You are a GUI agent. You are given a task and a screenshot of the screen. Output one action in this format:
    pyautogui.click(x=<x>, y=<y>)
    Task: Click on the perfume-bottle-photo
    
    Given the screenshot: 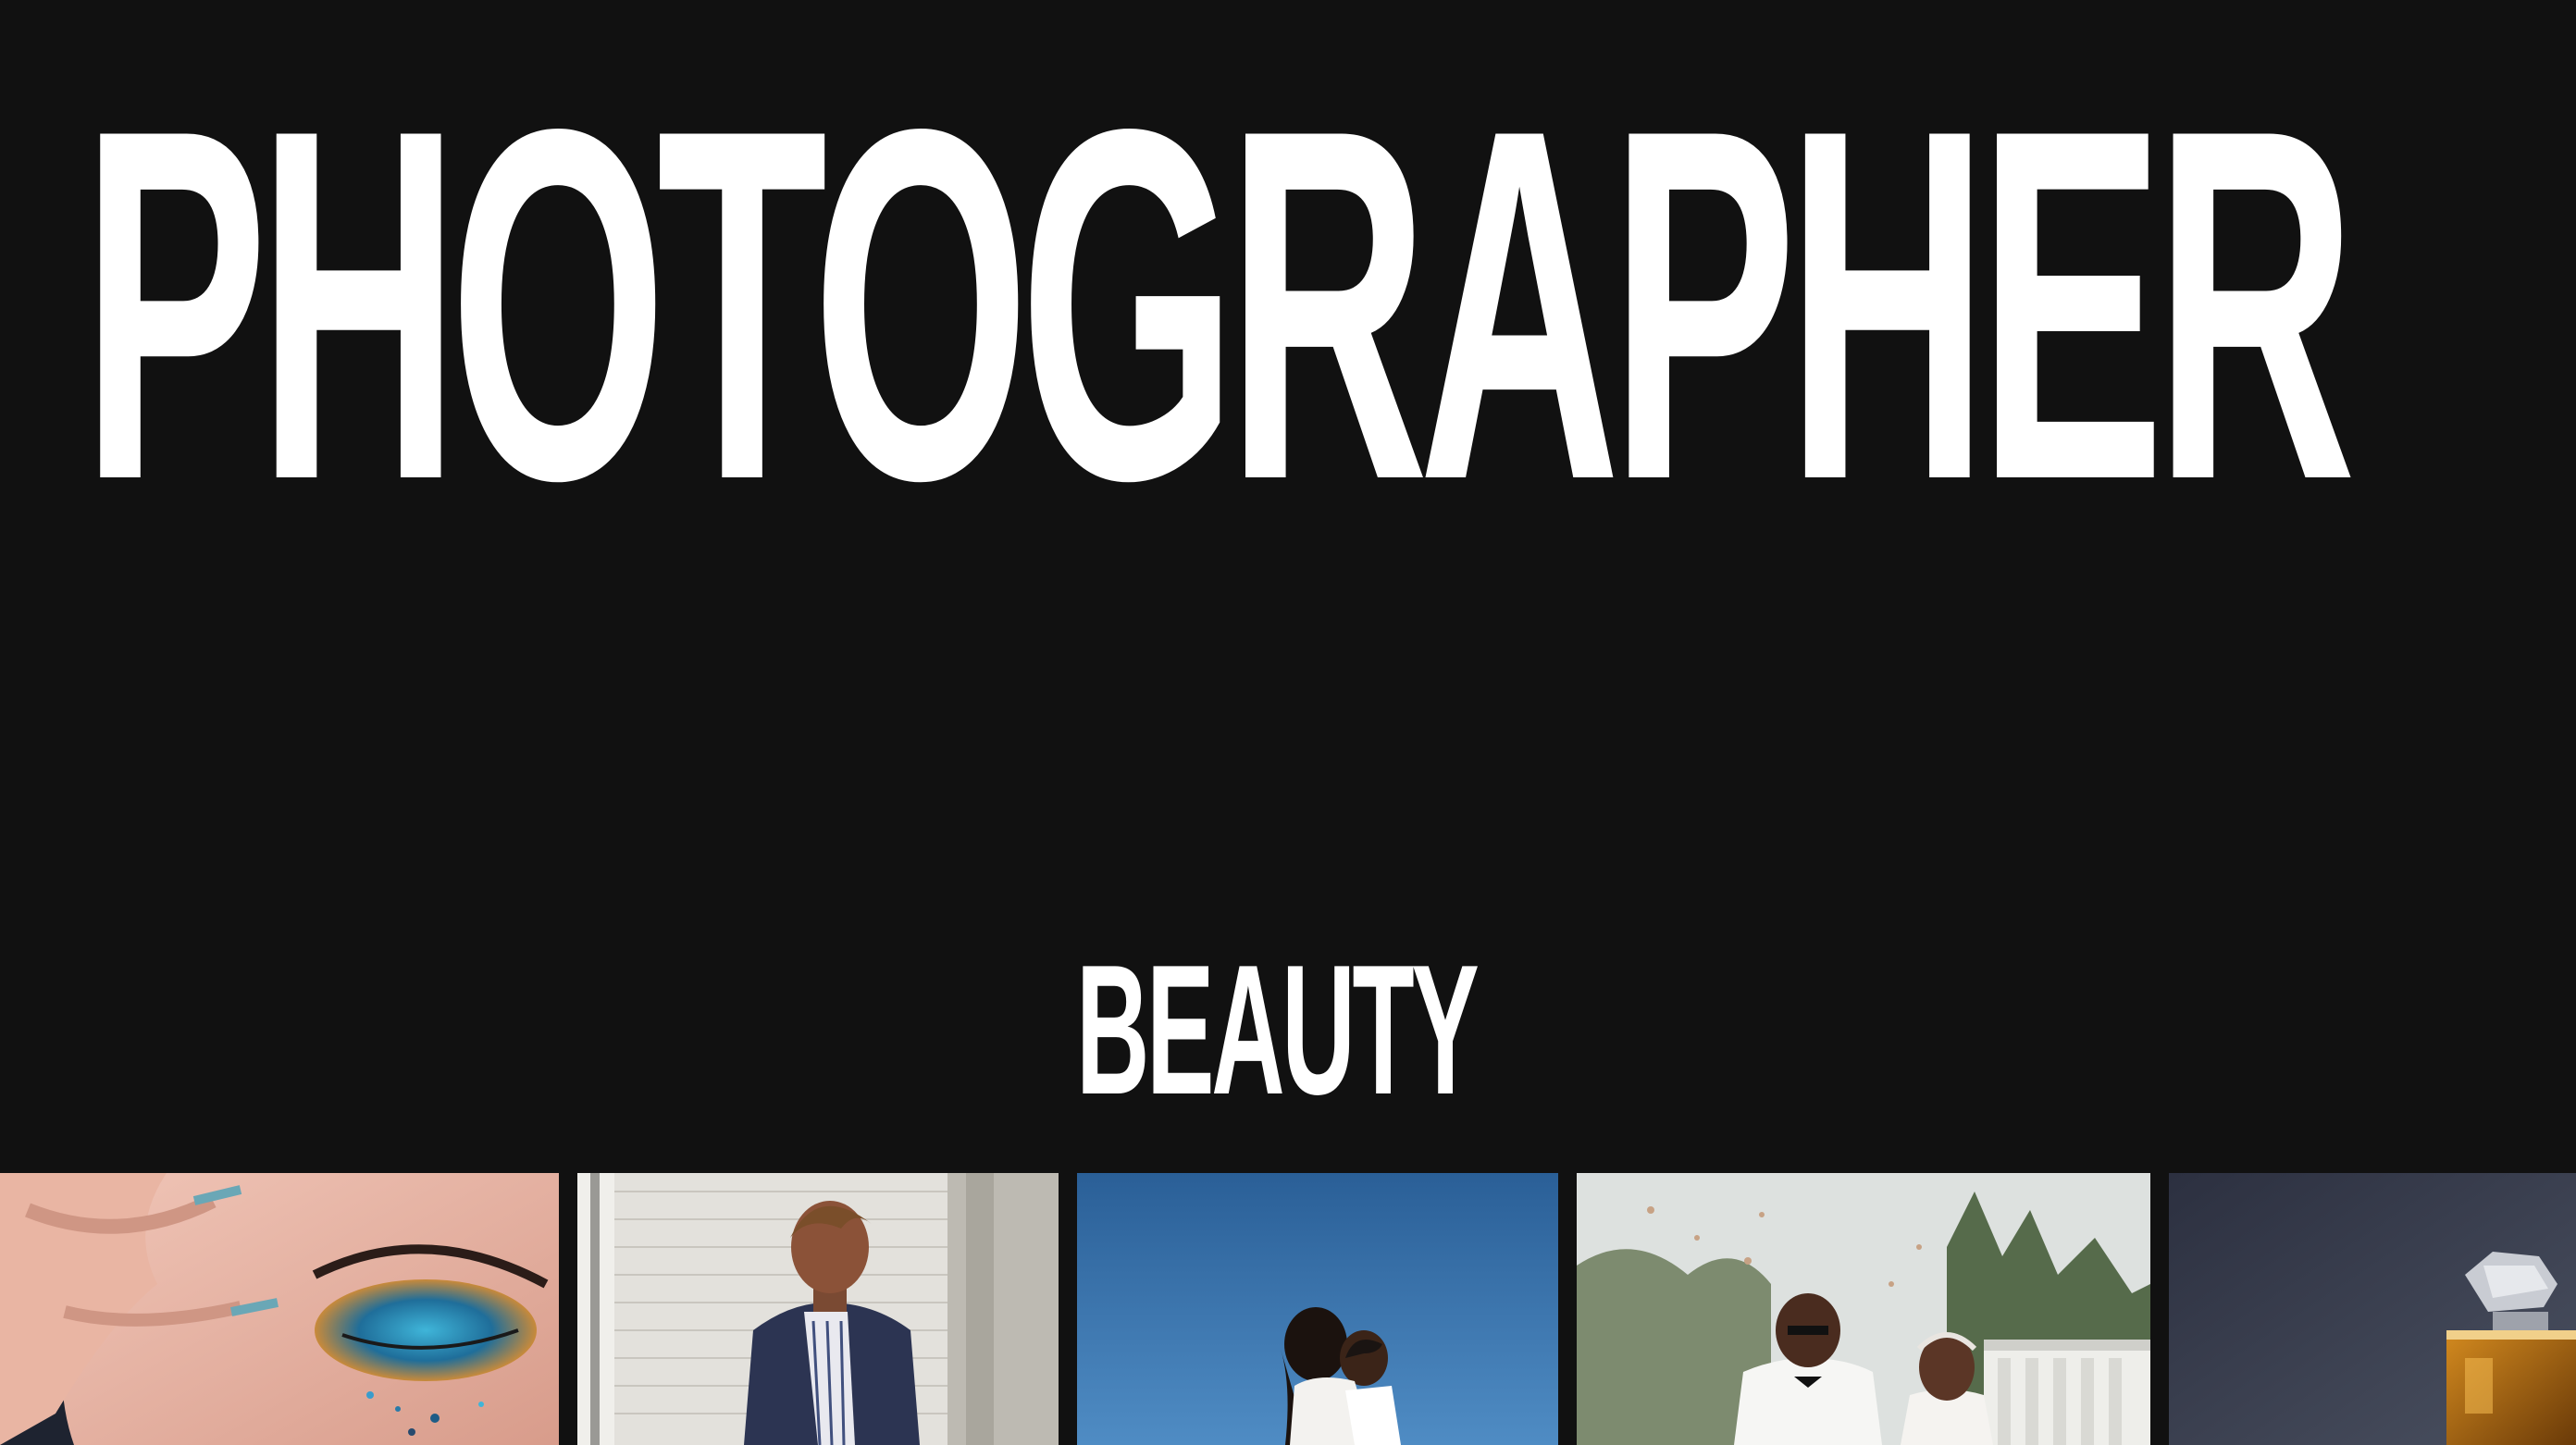 What is the action you would take?
    pyautogui.click(x=2373, y=1309)
    